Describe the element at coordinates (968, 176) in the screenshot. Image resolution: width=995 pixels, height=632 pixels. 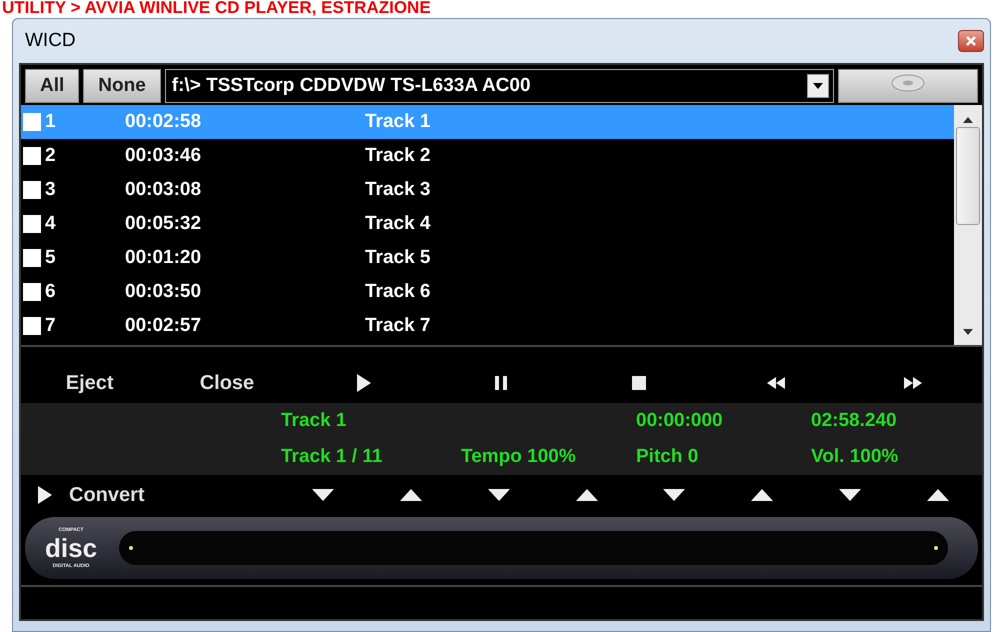
I see `scroll-thumb` at that location.